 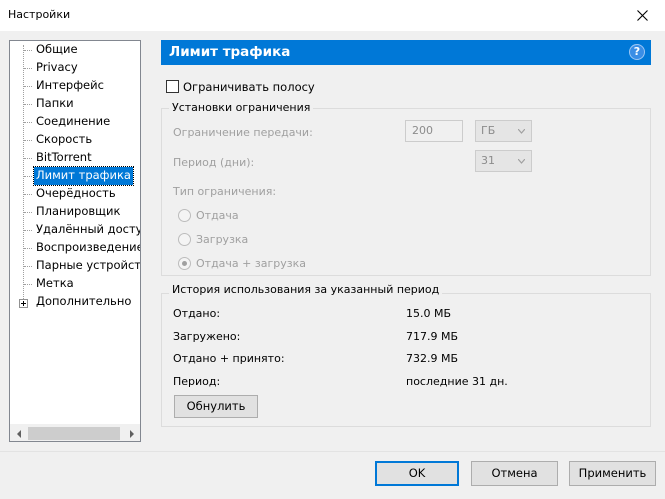 I want to click on period-value: 31, so click(x=488, y=160).